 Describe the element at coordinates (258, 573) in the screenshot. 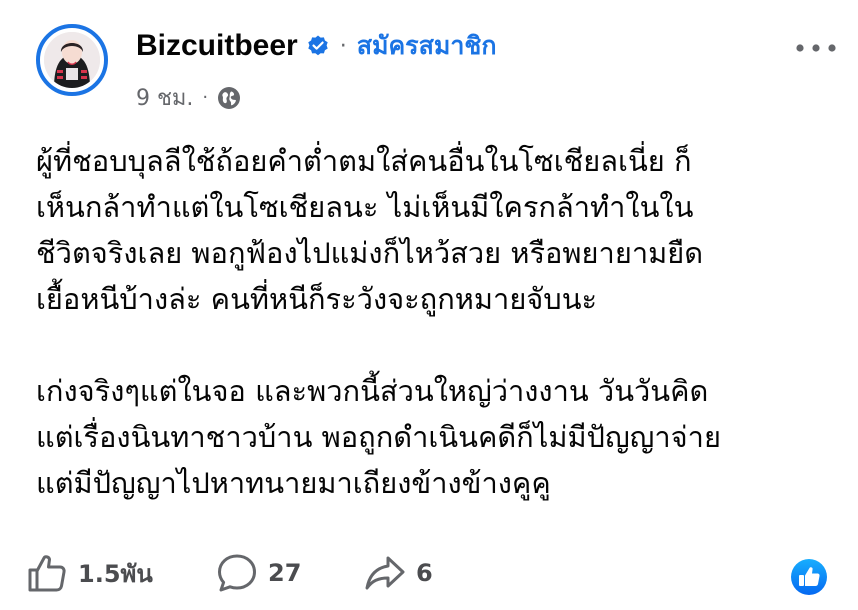

I see `comment-button: 27` at that location.